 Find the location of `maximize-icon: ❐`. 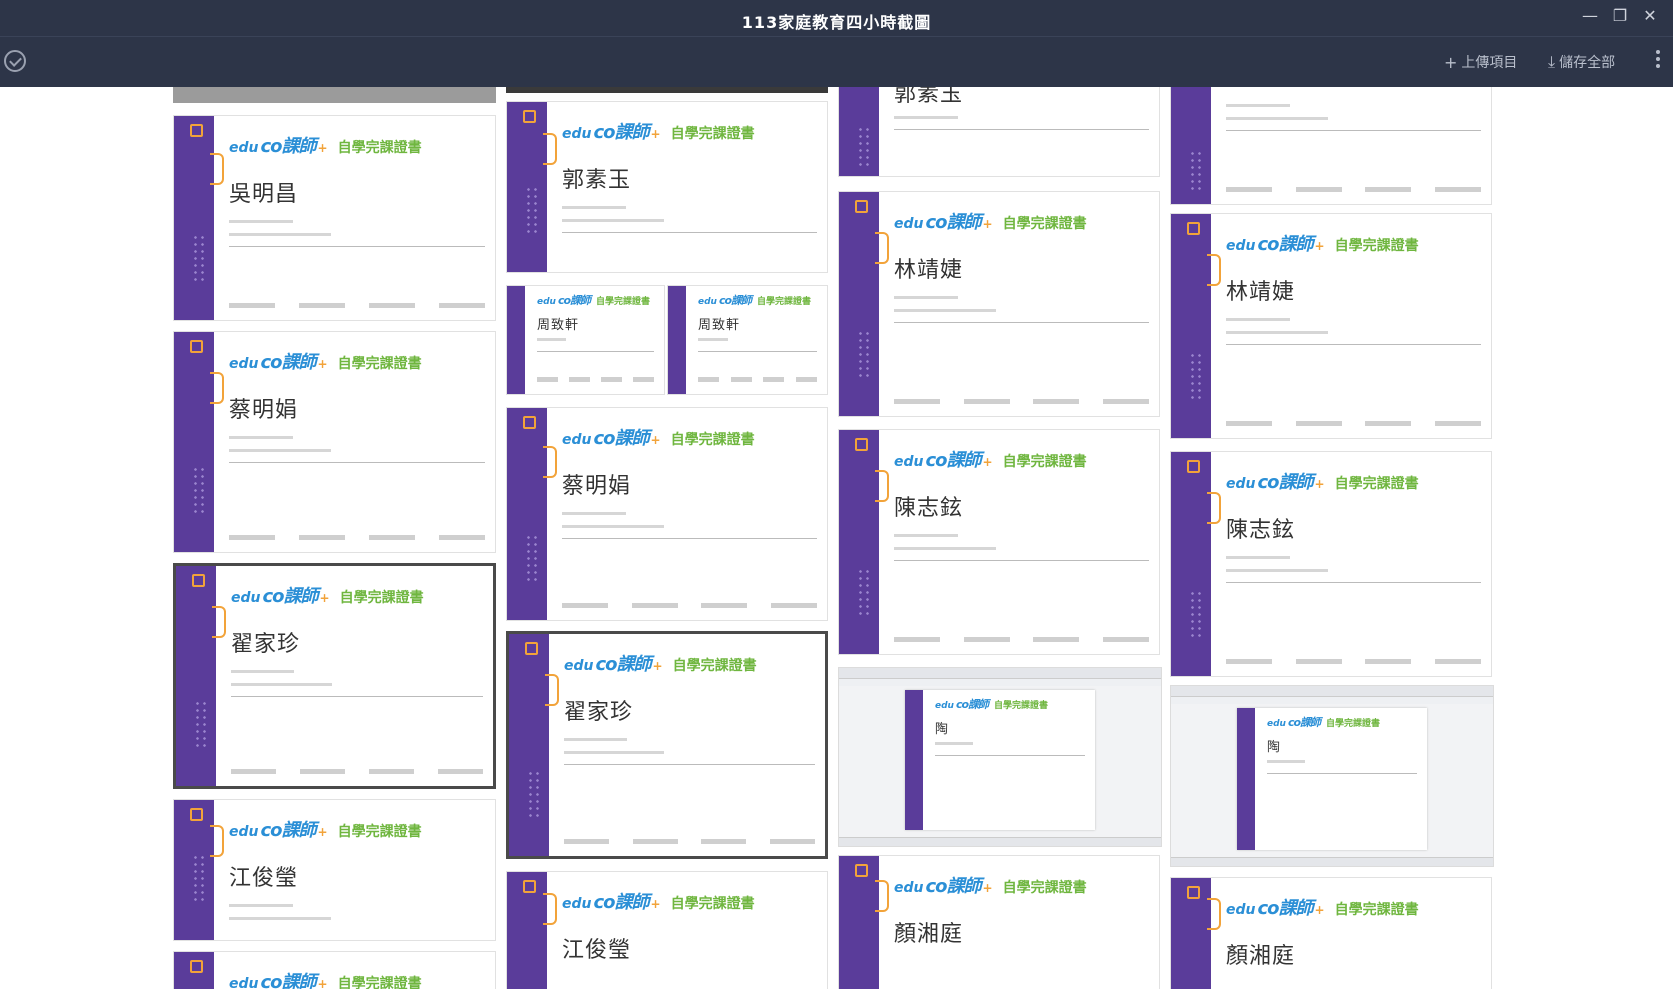

maximize-icon: ❐ is located at coordinates (1620, 16).